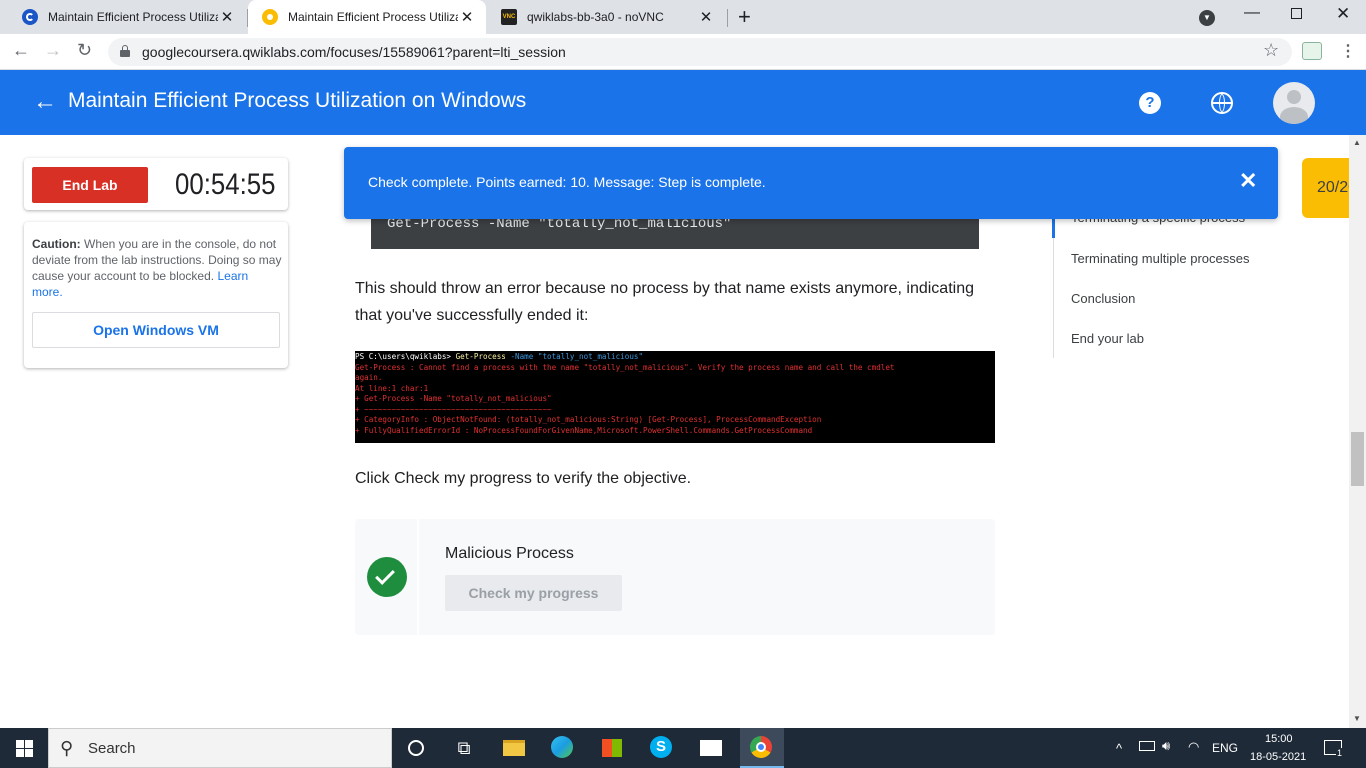  Describe the element at coordinates (392, 388) in the screenshot. I see `ps-line: At line:1 char:1` at that location.